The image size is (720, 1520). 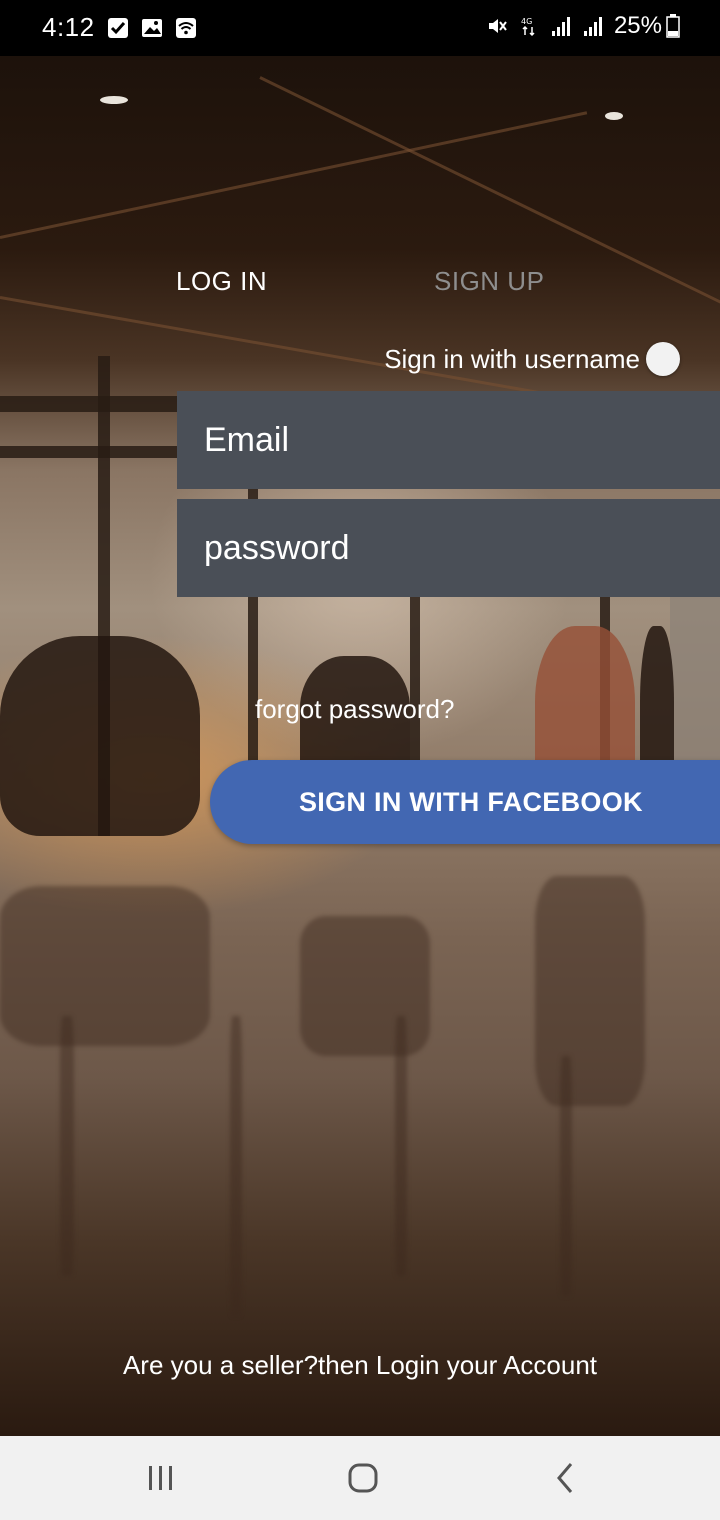 I want to click on username-toggle, so click(x=663, y=359).